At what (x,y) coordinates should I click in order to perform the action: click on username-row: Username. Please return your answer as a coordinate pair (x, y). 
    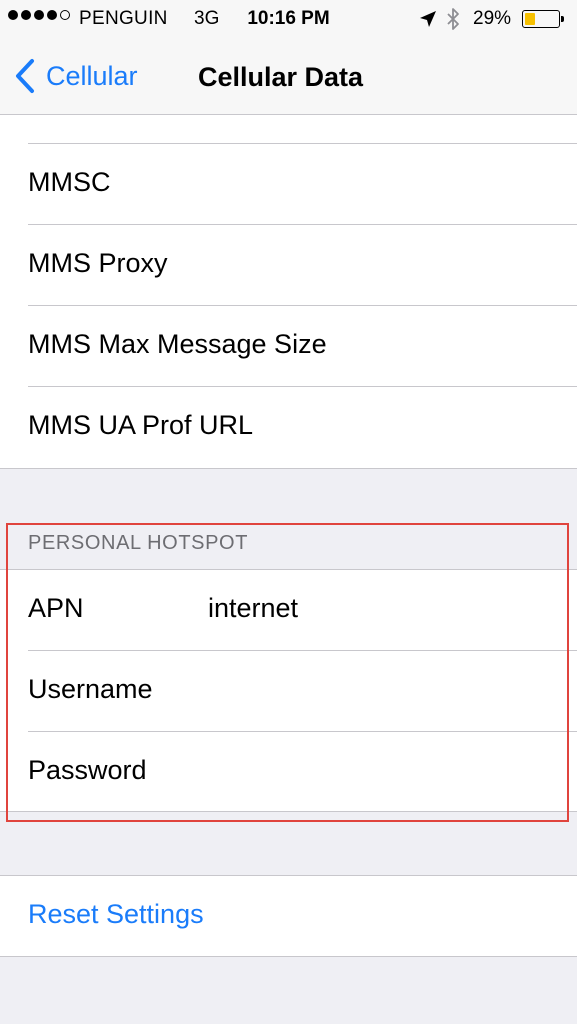
    Looking at the image, I should click on (288, 691).